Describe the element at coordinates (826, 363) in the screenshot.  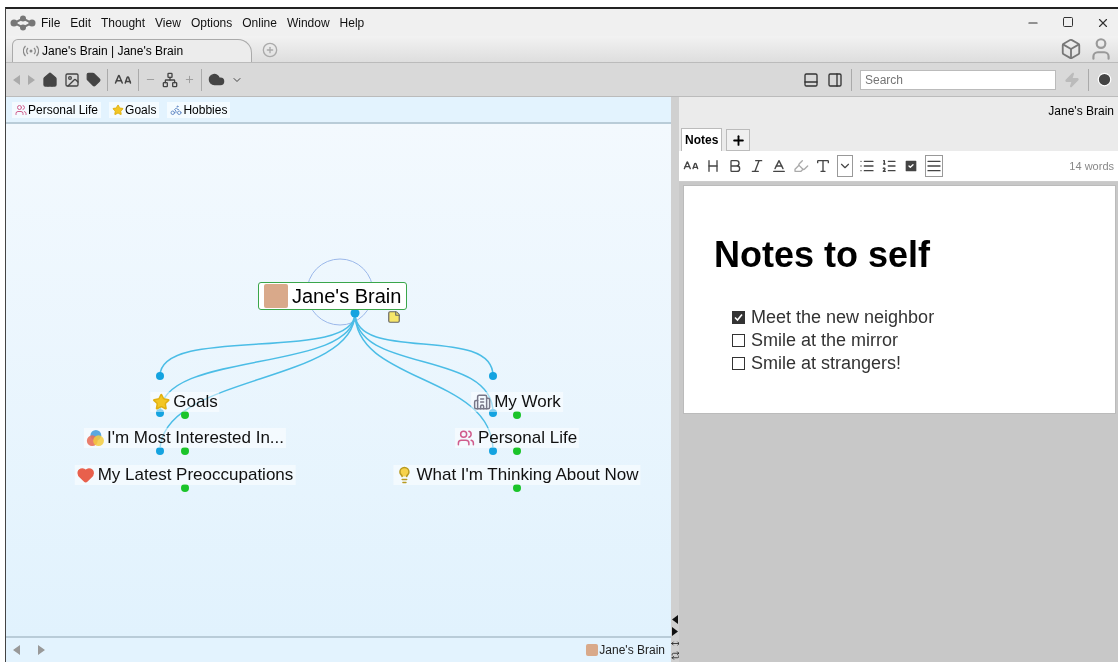
I see `checklist-text: Smile at strangers!` at that location.